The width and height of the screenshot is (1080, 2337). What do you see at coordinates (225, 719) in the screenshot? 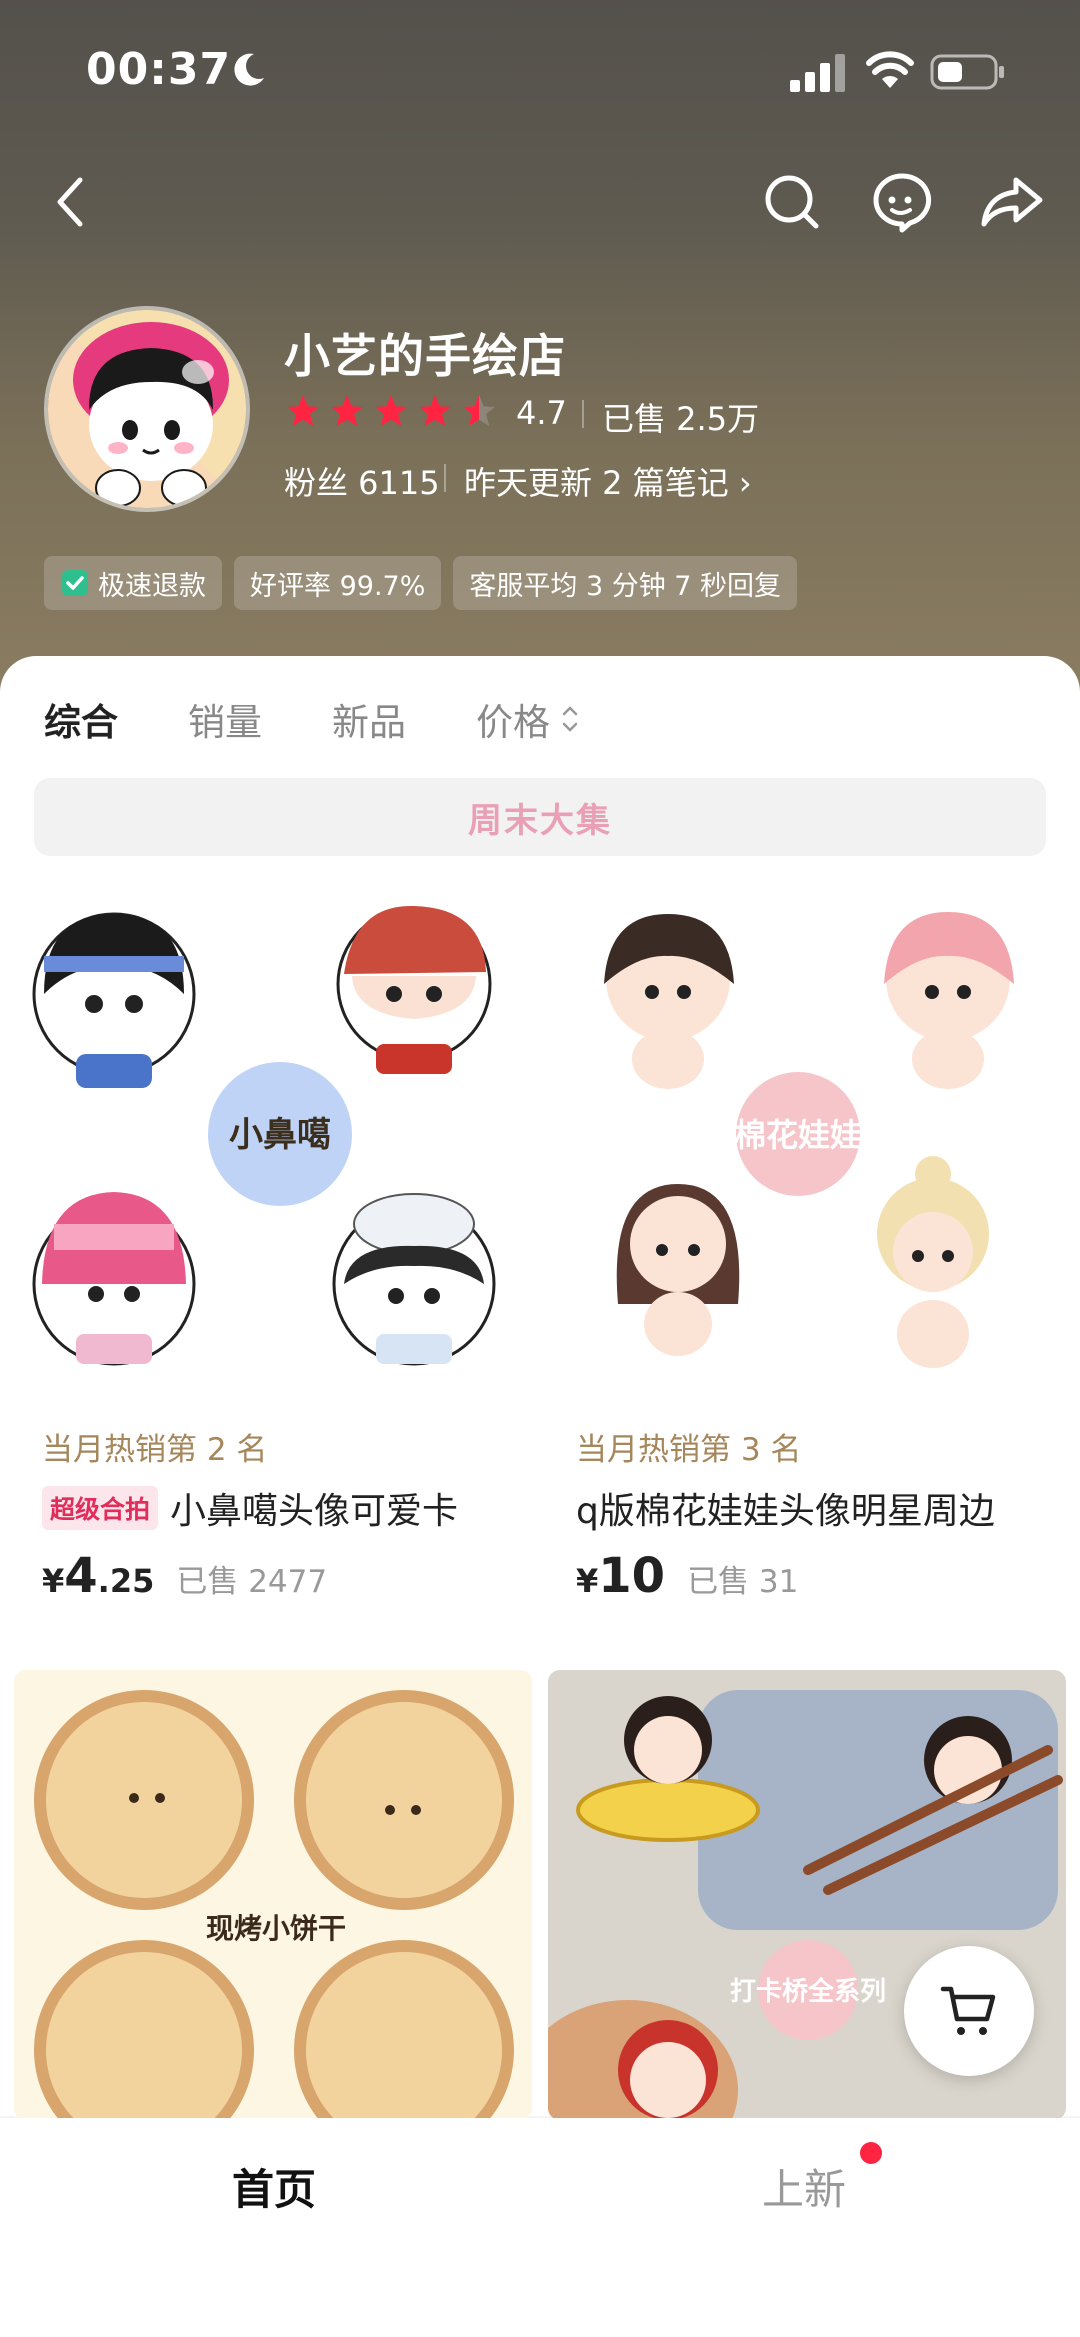
I see `tab-sales: 销量` at bounding box center [225, 719].